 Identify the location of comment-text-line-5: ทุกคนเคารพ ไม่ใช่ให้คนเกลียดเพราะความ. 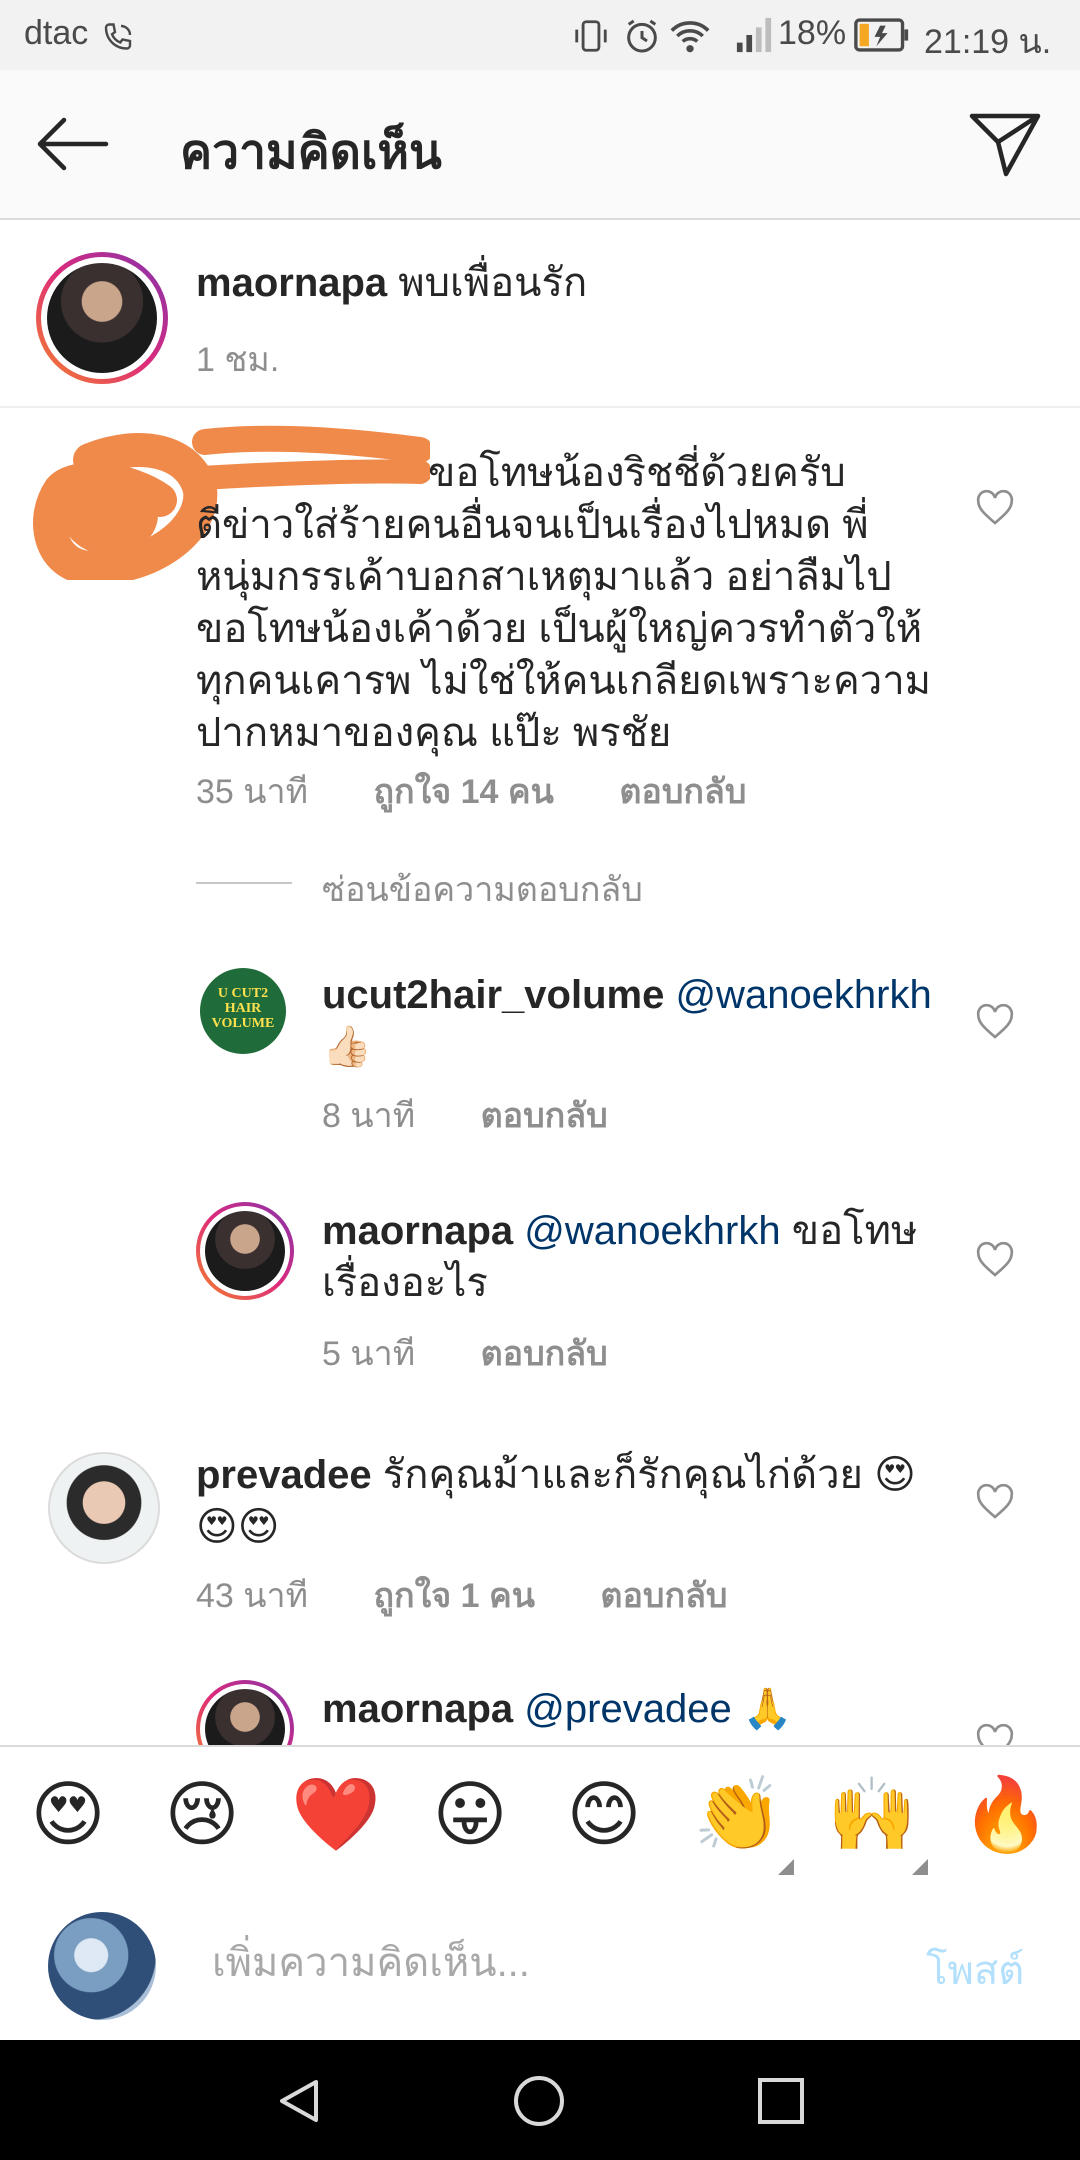
(564, 681).